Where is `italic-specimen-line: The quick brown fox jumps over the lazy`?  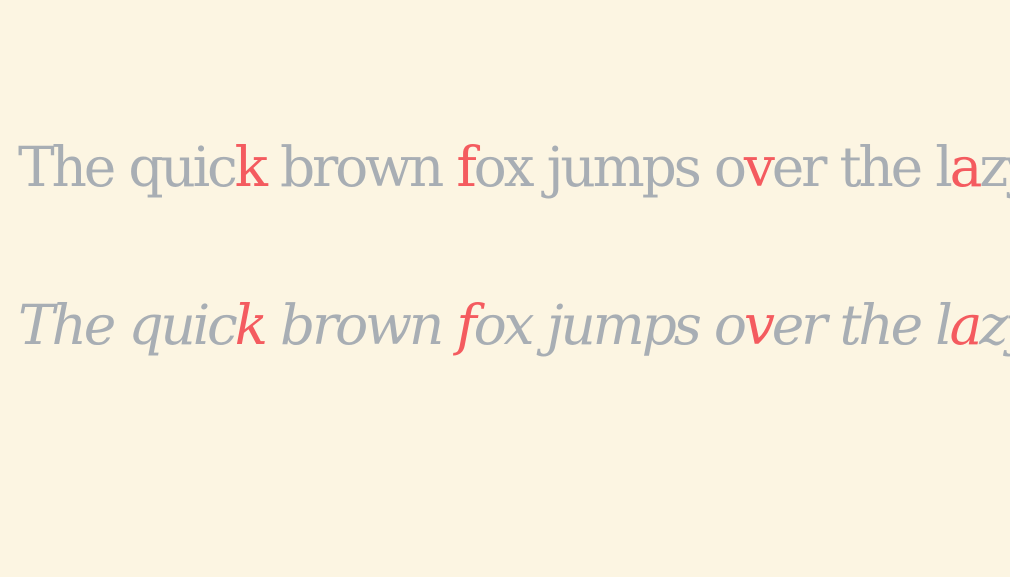 italic-specimen-line: The quick brown fox jumps over the lazy is located at coordinates (514, 325).